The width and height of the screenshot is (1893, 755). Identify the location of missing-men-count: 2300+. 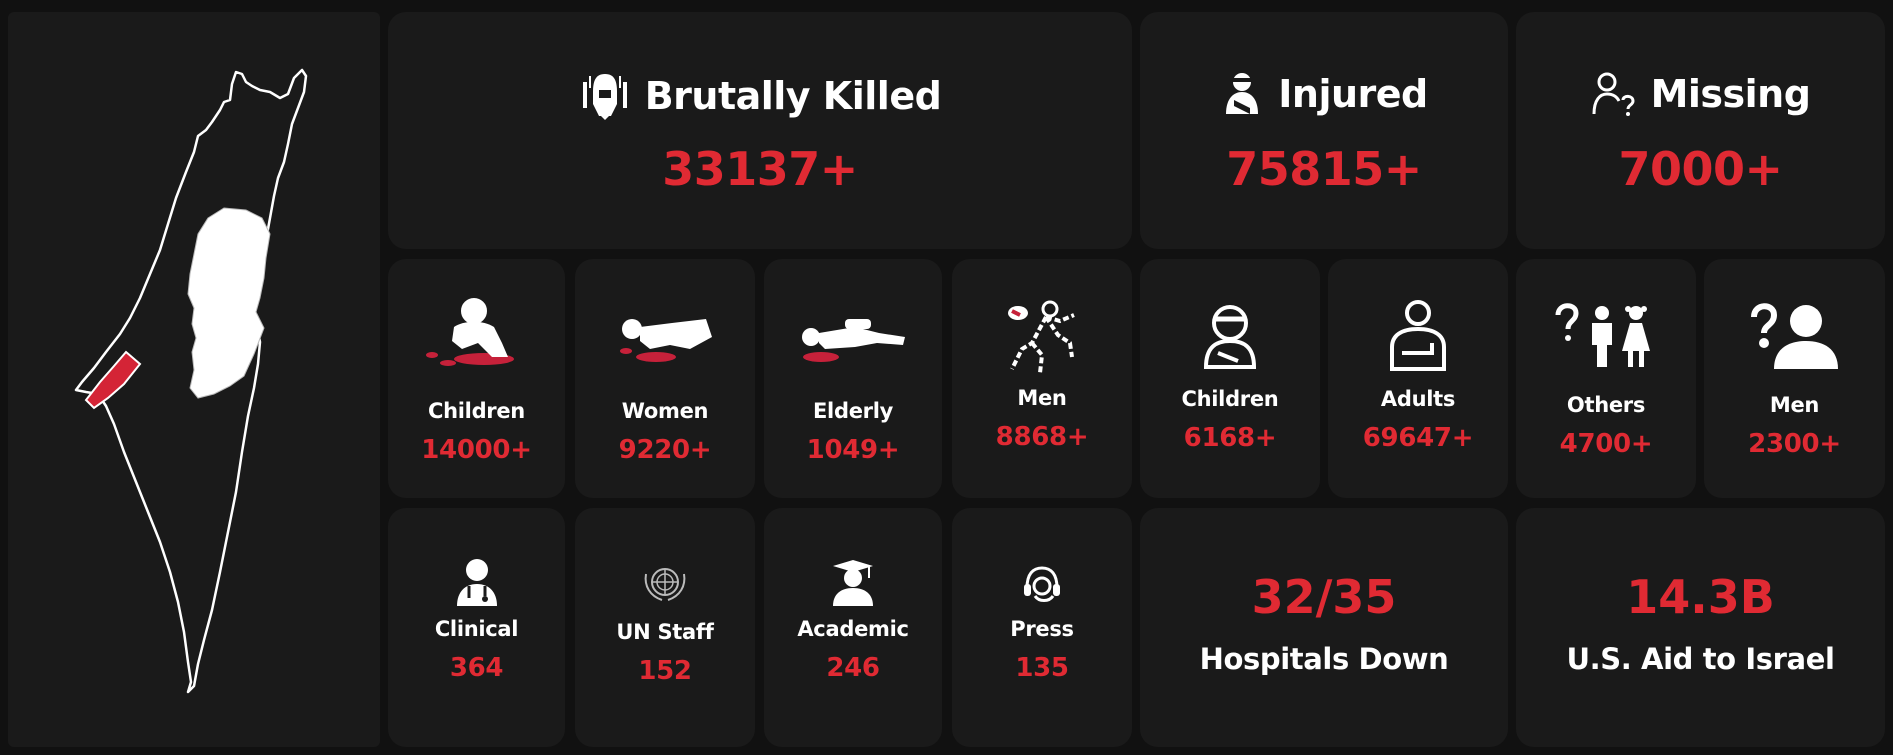
(1794, 444).